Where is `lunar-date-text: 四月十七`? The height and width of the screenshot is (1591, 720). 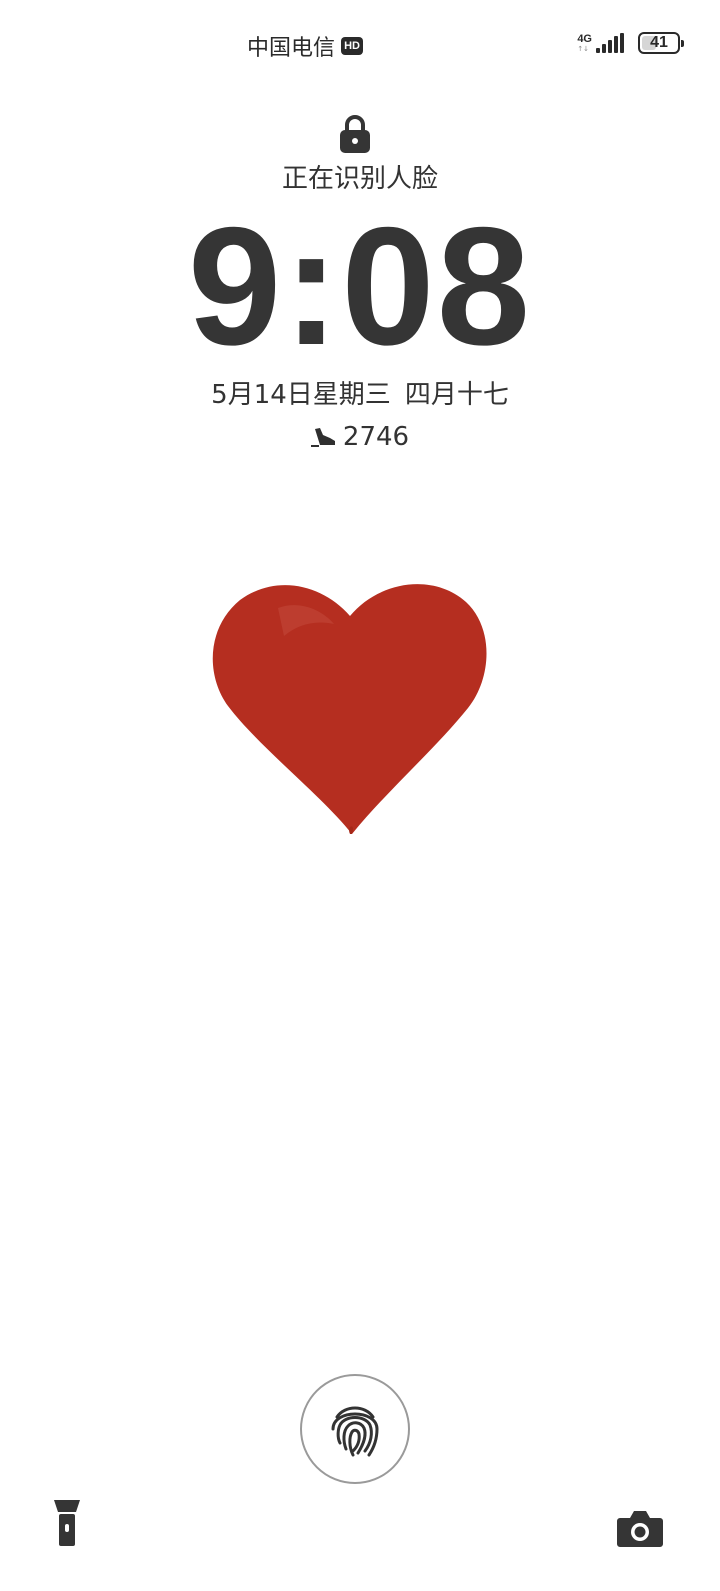 lunar-date-text: 四月十七 is located at coordinates (456, 395).